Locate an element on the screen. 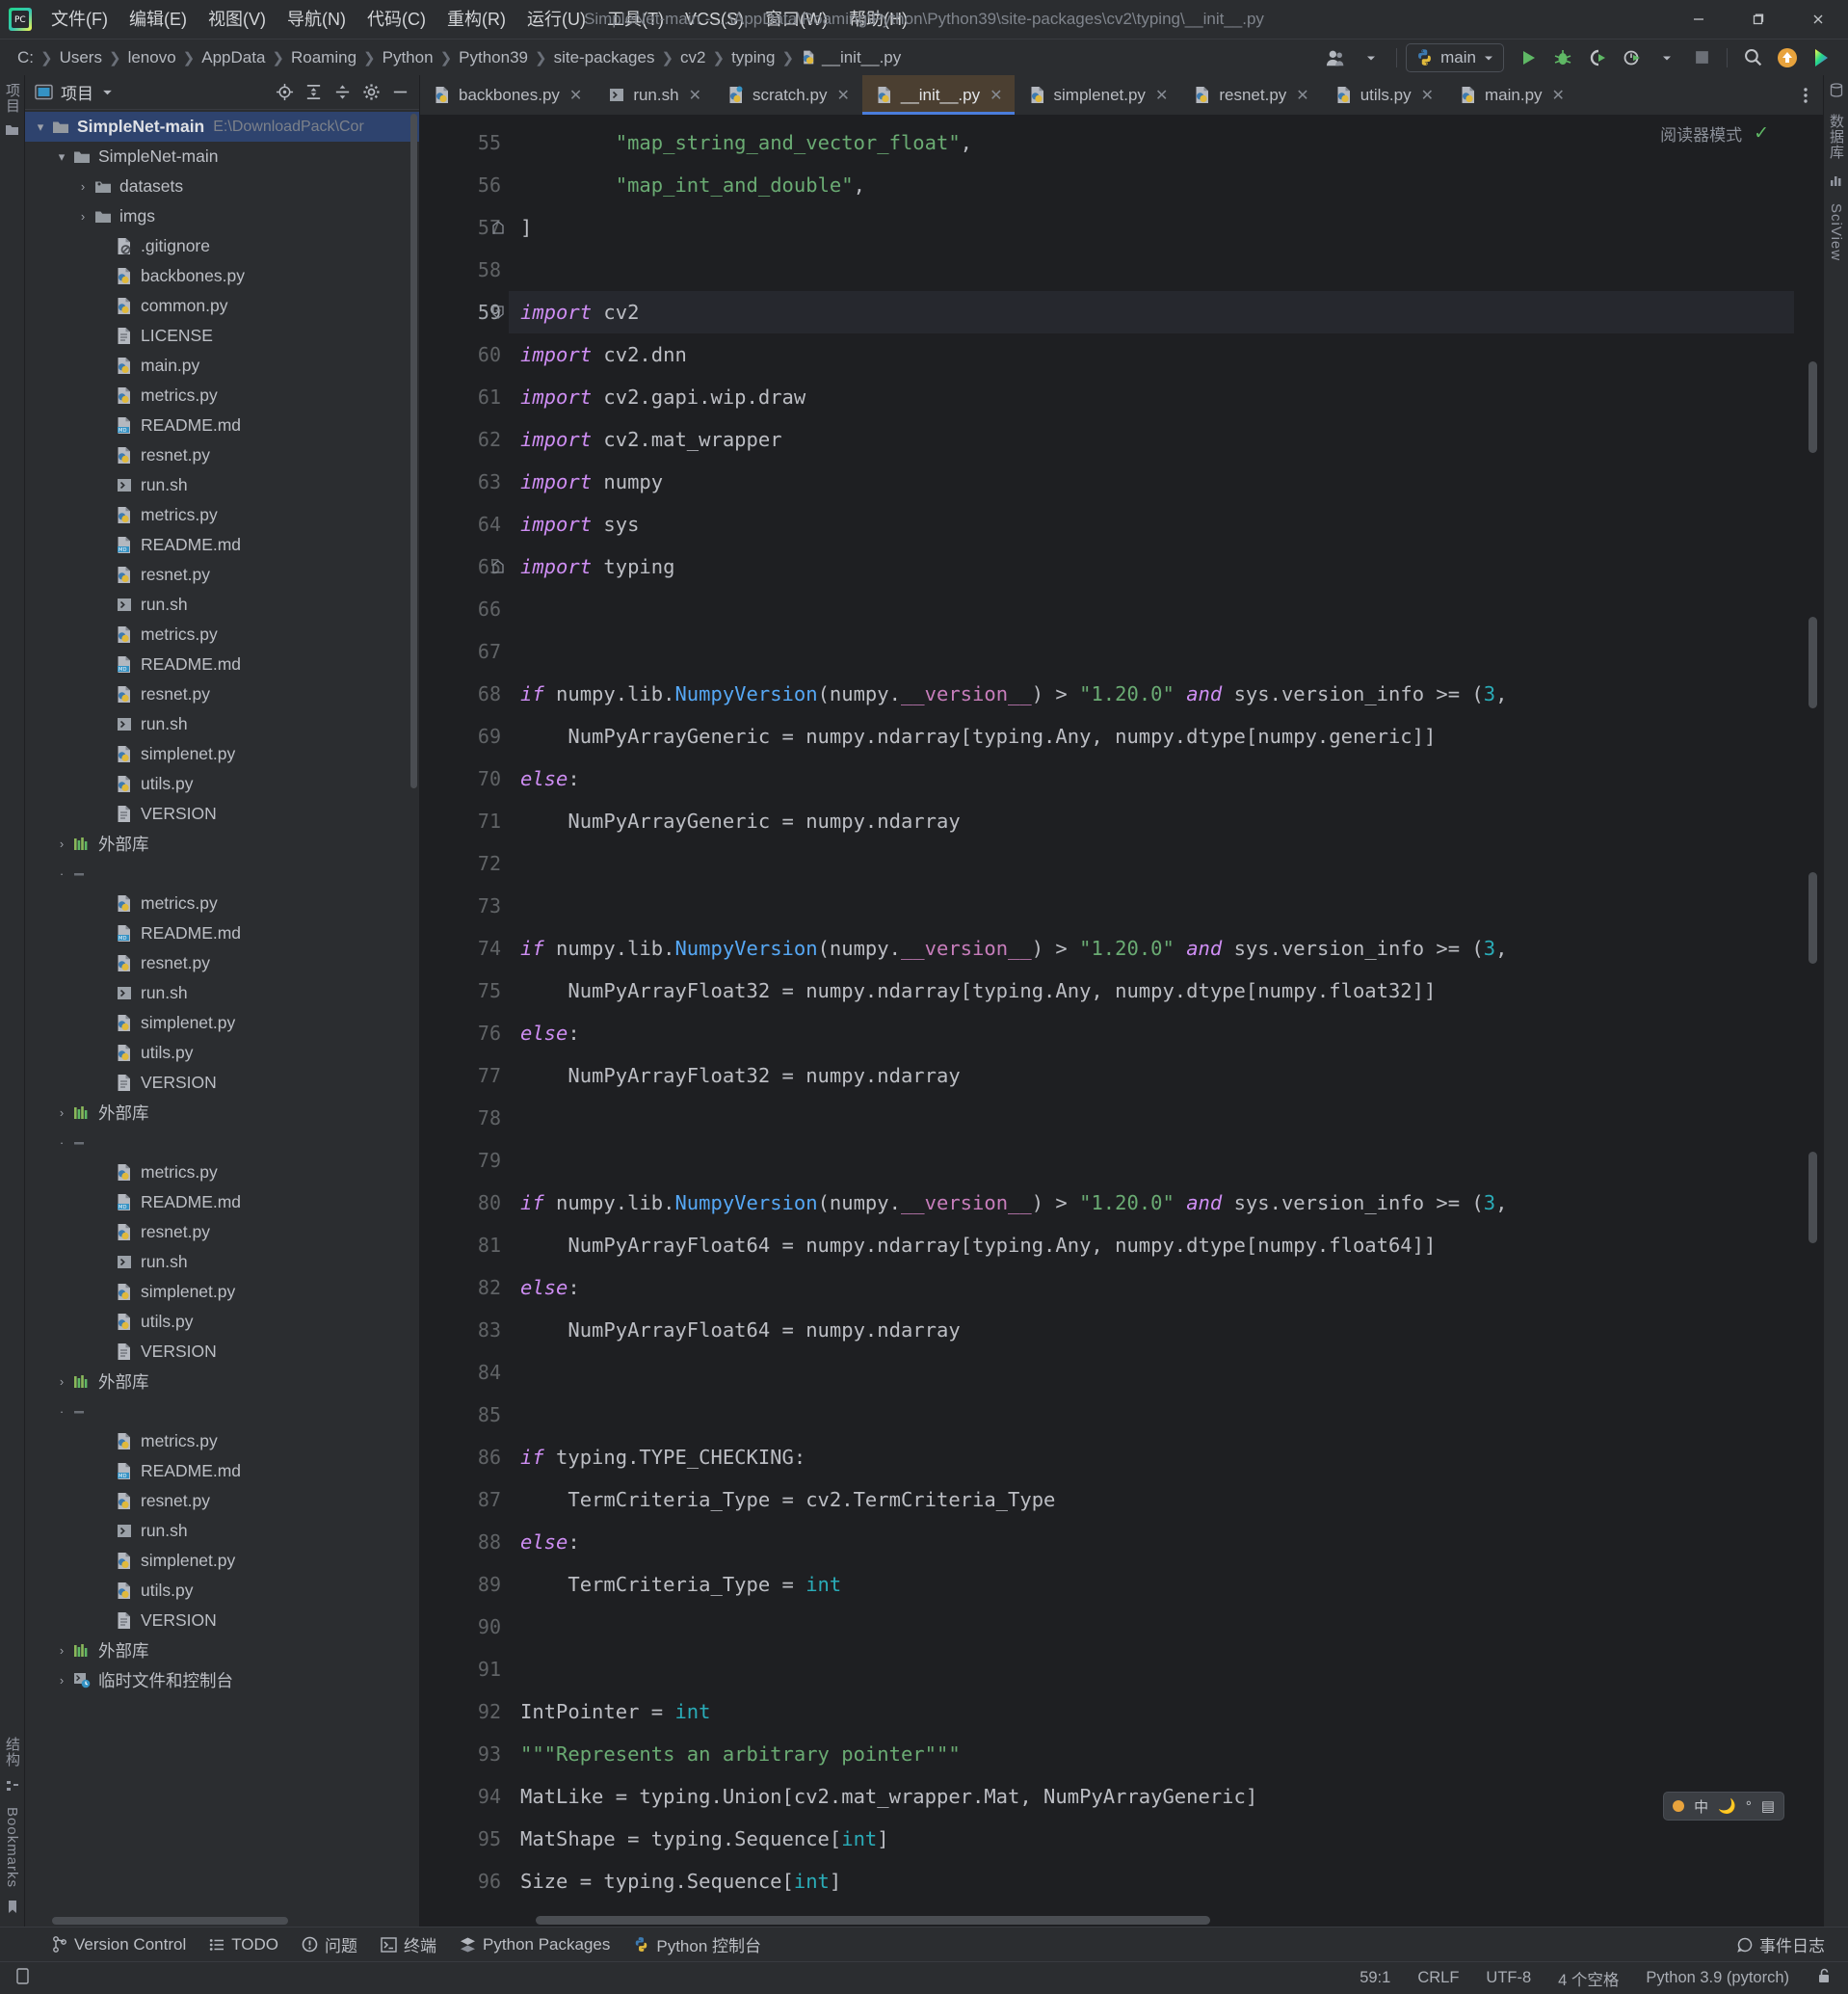 This screenshot has height=1994, width=1848. line-number: 80 is located at coordinates (464, 1203).